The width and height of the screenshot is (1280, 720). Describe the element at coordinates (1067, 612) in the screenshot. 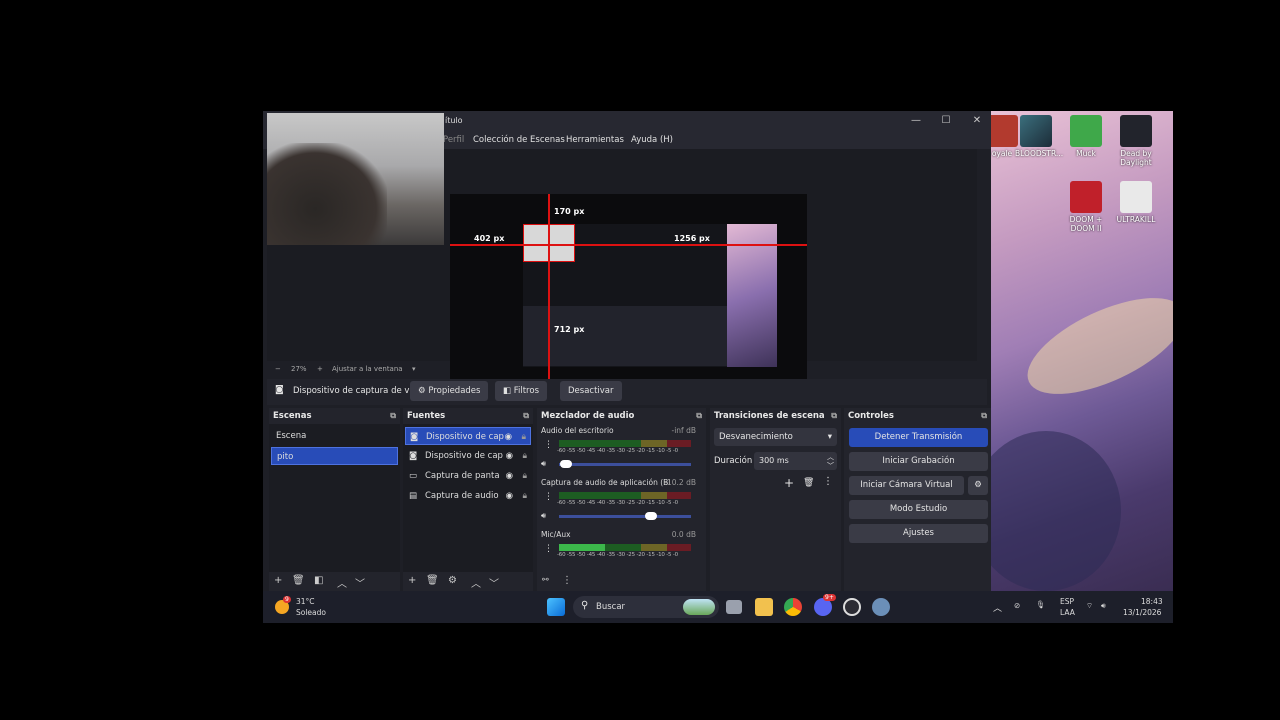

I see `region-indicator: LAA` at that location.